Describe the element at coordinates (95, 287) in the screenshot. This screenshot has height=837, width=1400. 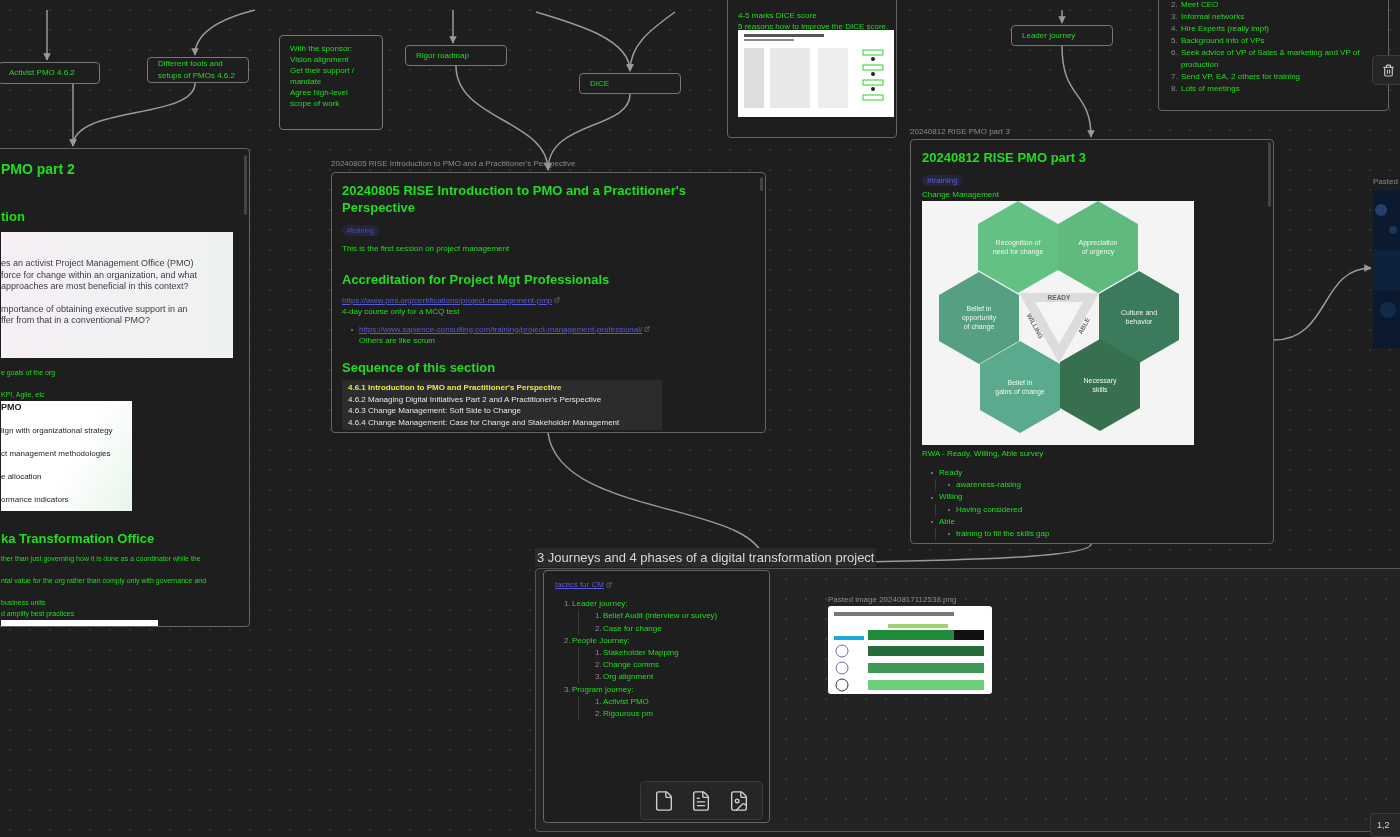
I see `slide-text: approaches are most beneficial in this context?` at that location.